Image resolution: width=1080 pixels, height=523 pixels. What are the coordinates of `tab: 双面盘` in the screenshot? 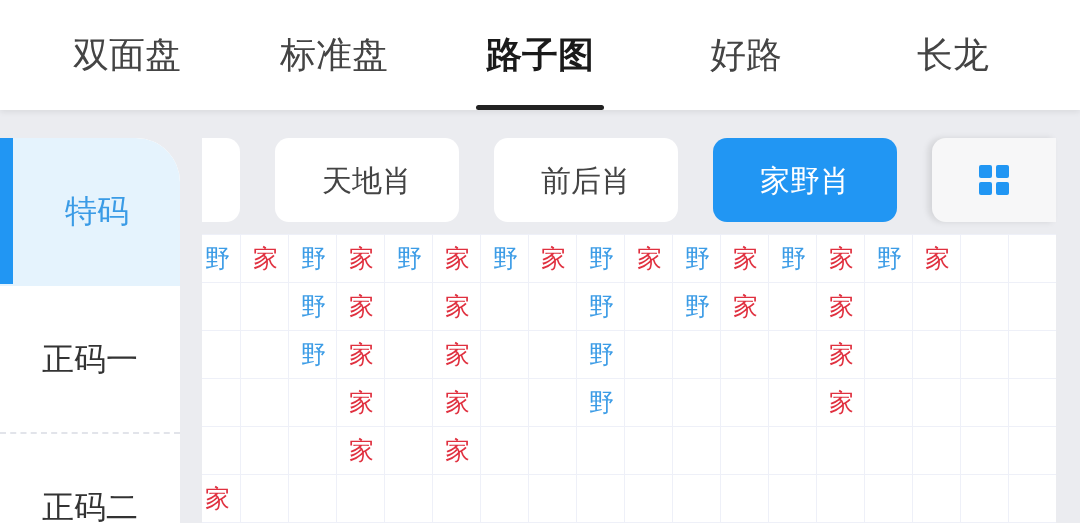 It's located at (127, 55).